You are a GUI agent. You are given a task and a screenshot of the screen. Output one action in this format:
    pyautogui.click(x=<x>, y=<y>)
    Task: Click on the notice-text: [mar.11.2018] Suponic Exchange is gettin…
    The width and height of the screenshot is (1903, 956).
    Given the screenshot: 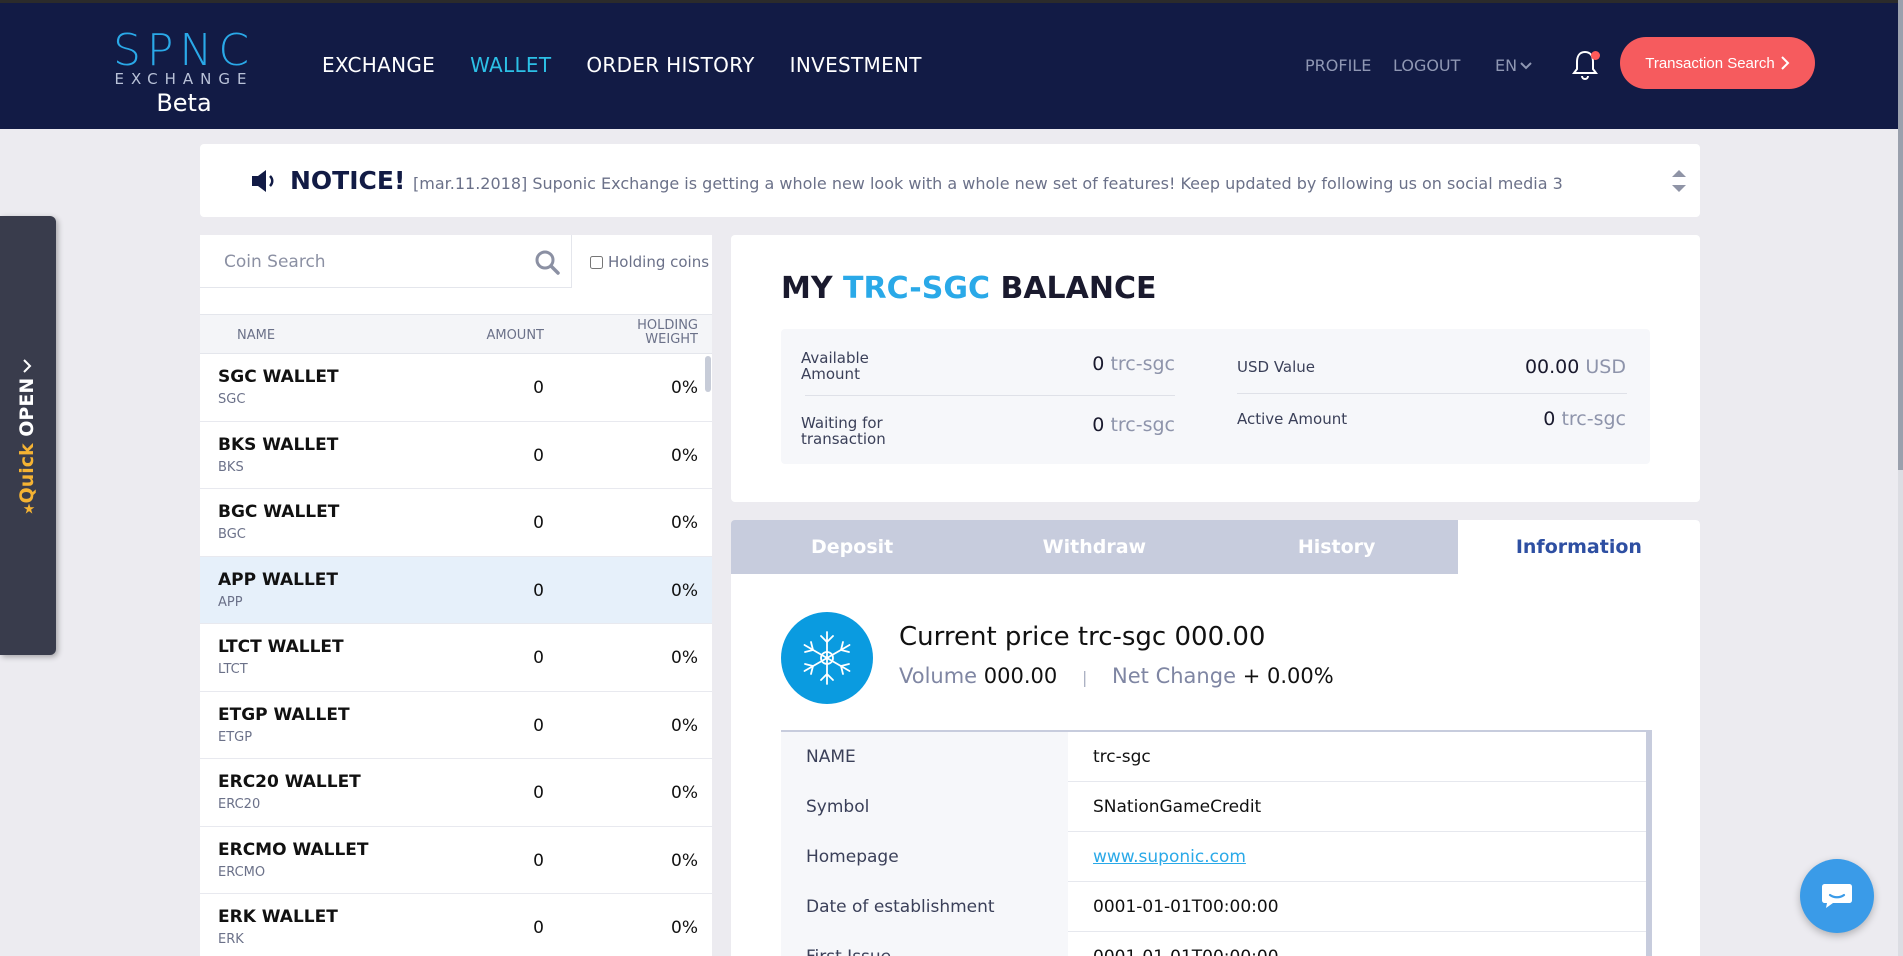 What is the action you would take?
    pyautogui.click(x=988, y=183)
    